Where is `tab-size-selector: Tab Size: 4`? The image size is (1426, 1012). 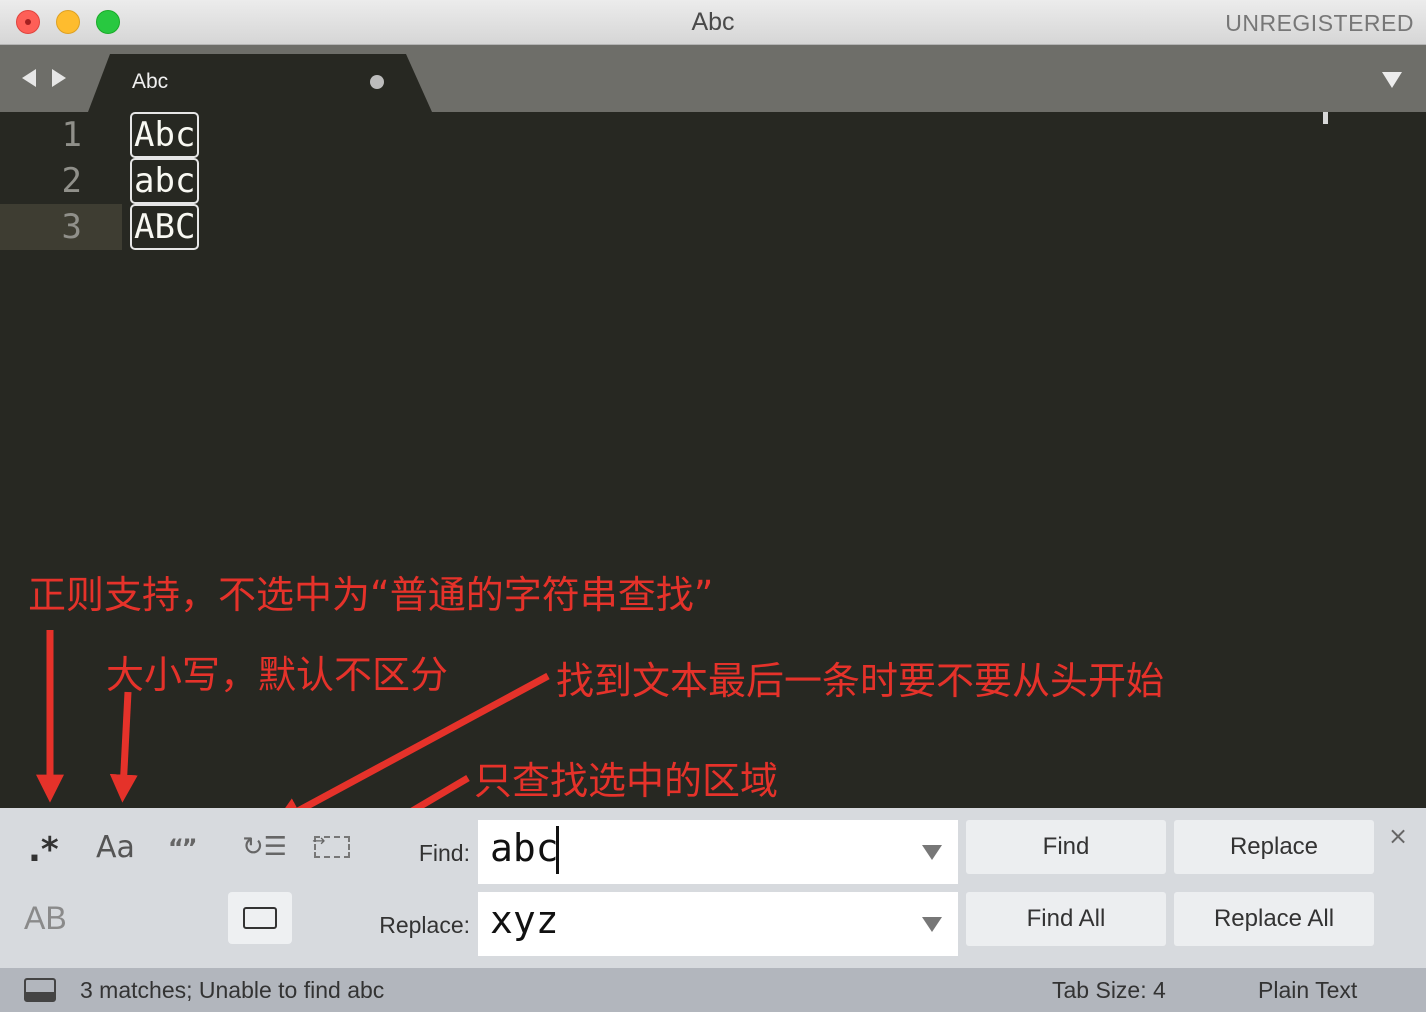
tab-size-selector: Tab Size: 4 is located at coordinates (1109, 990).